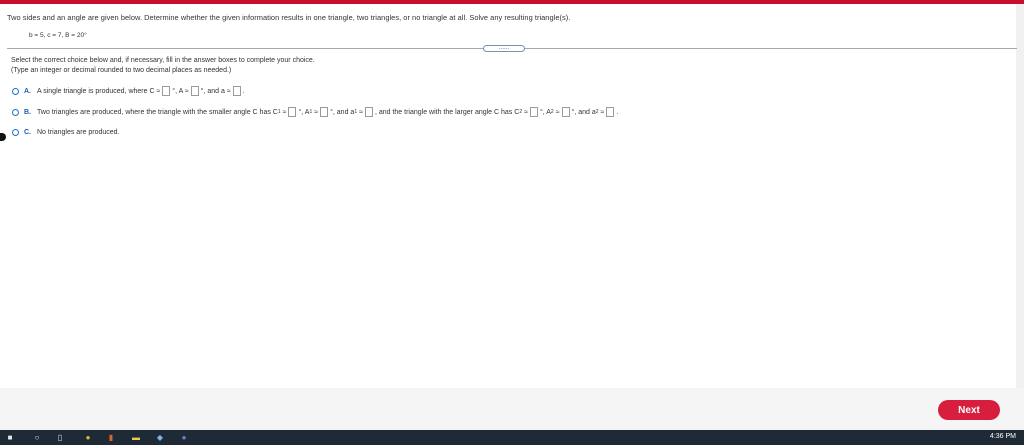  I want to click on option-a-radio, so click(15, 91).